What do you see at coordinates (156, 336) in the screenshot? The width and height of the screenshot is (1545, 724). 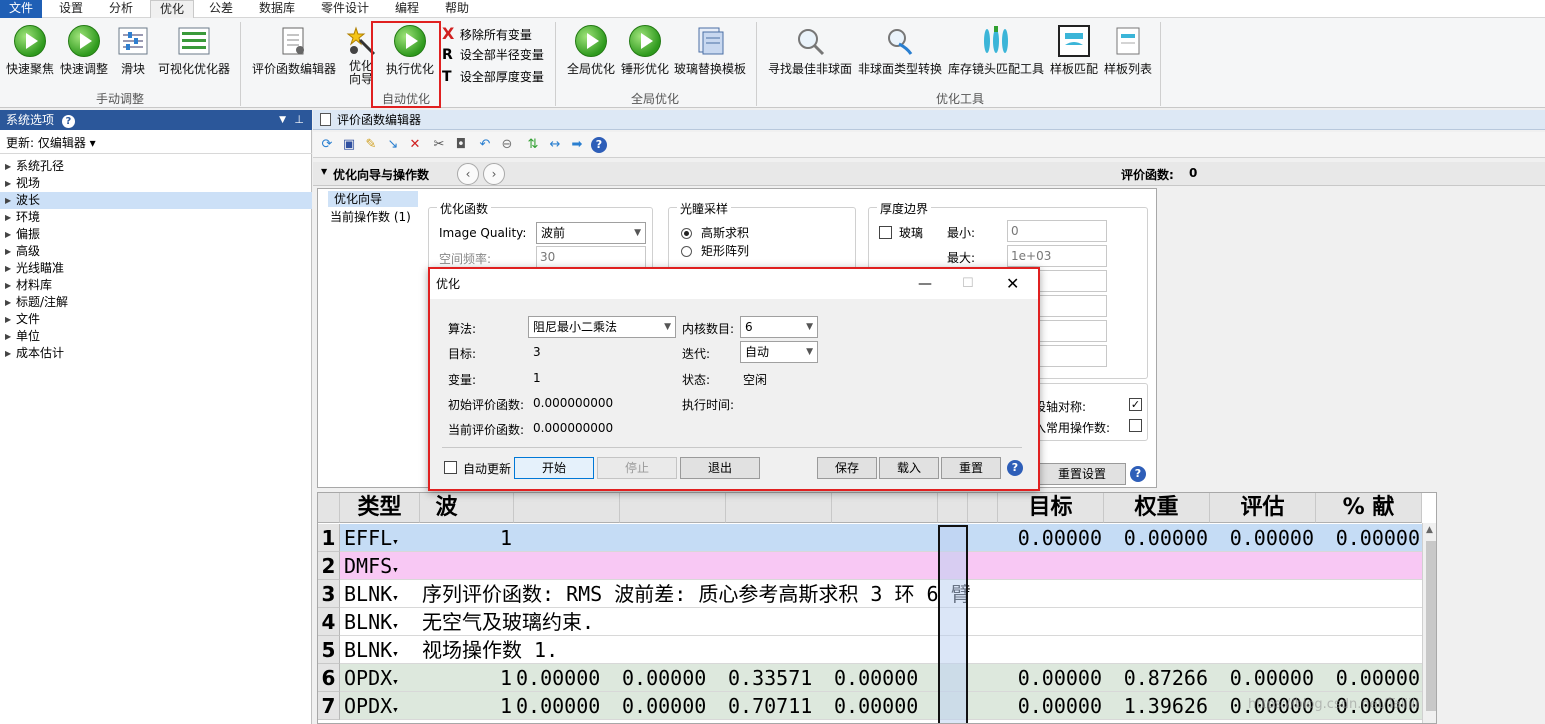 I see `tree-item-units: ▶ 单位` at bounding box center [156, 336].